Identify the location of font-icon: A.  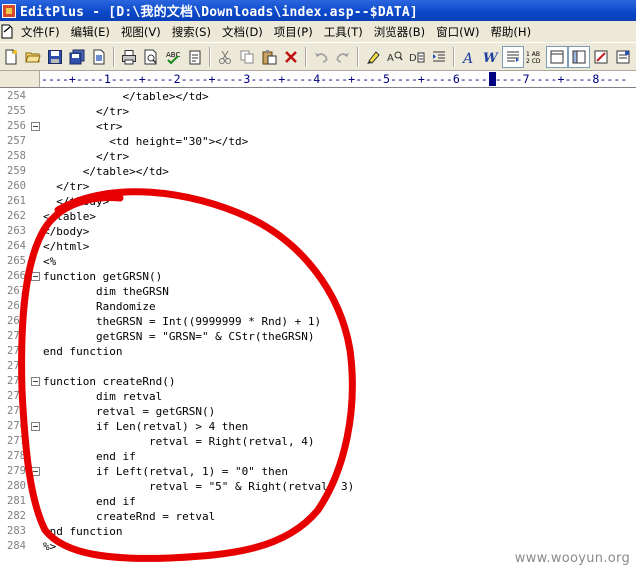
(469, 57).